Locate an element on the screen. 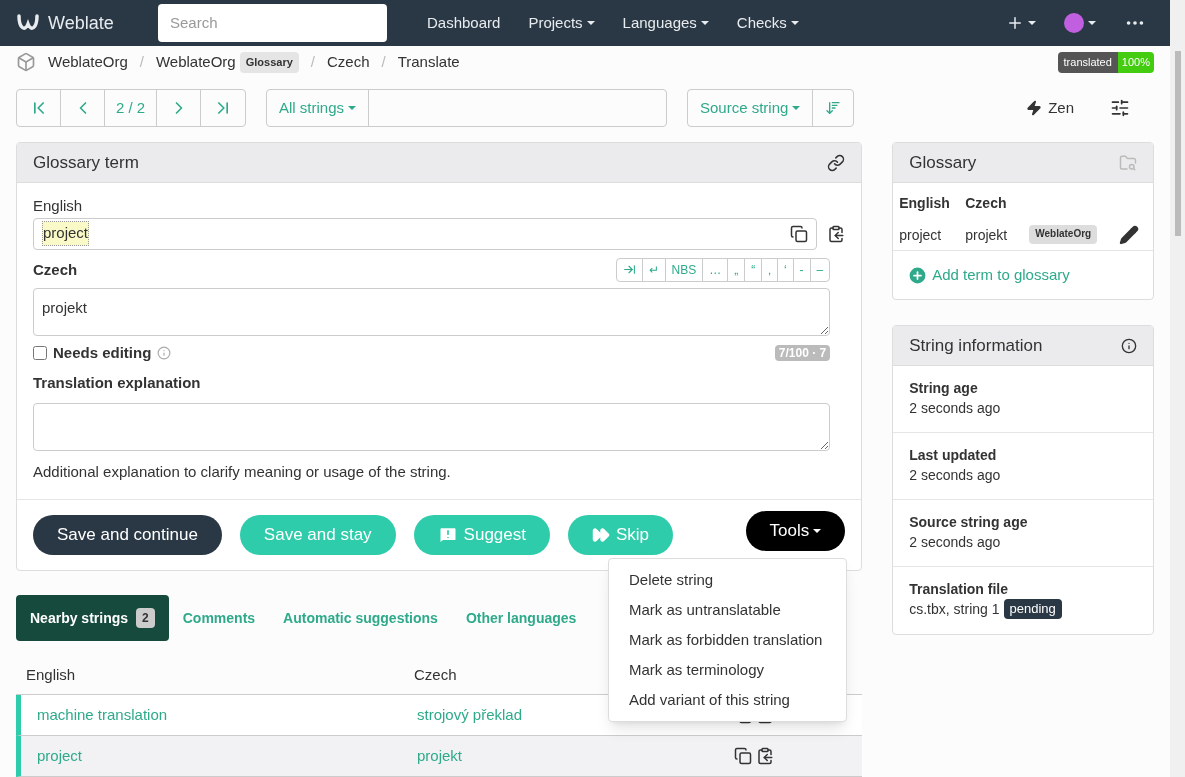  menu-item: Mark as forbidden translation is located at coordinates (727, 640).